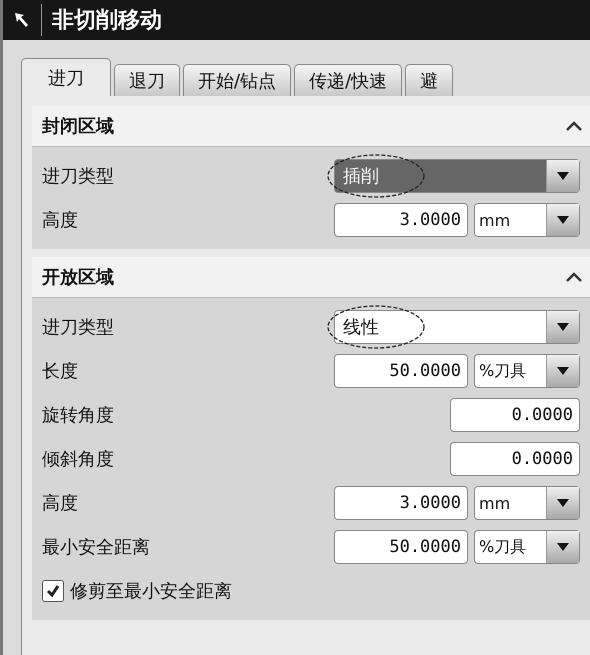  What do you see at coordinates (151, 591) in the screenshot?
I see `checkbox-label: 修剪至最小安全距离` at bounding box center [151, 591].